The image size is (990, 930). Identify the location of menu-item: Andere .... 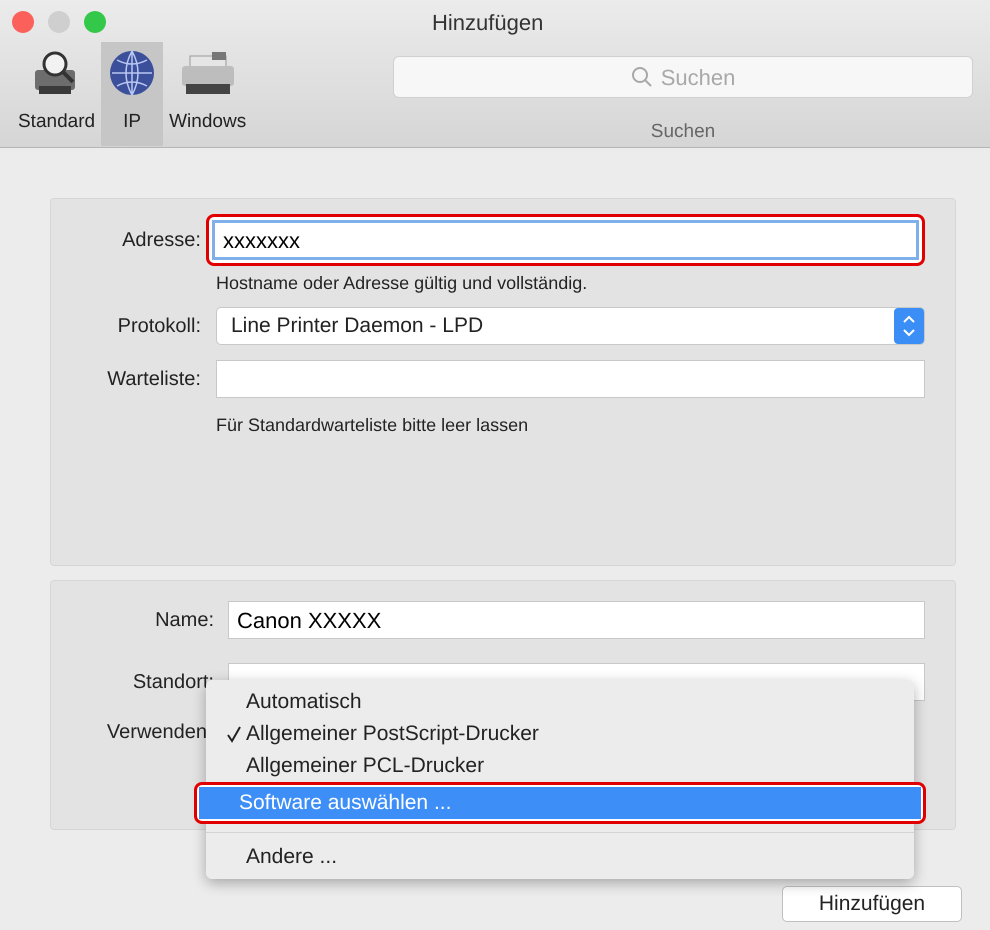
(560, 857).